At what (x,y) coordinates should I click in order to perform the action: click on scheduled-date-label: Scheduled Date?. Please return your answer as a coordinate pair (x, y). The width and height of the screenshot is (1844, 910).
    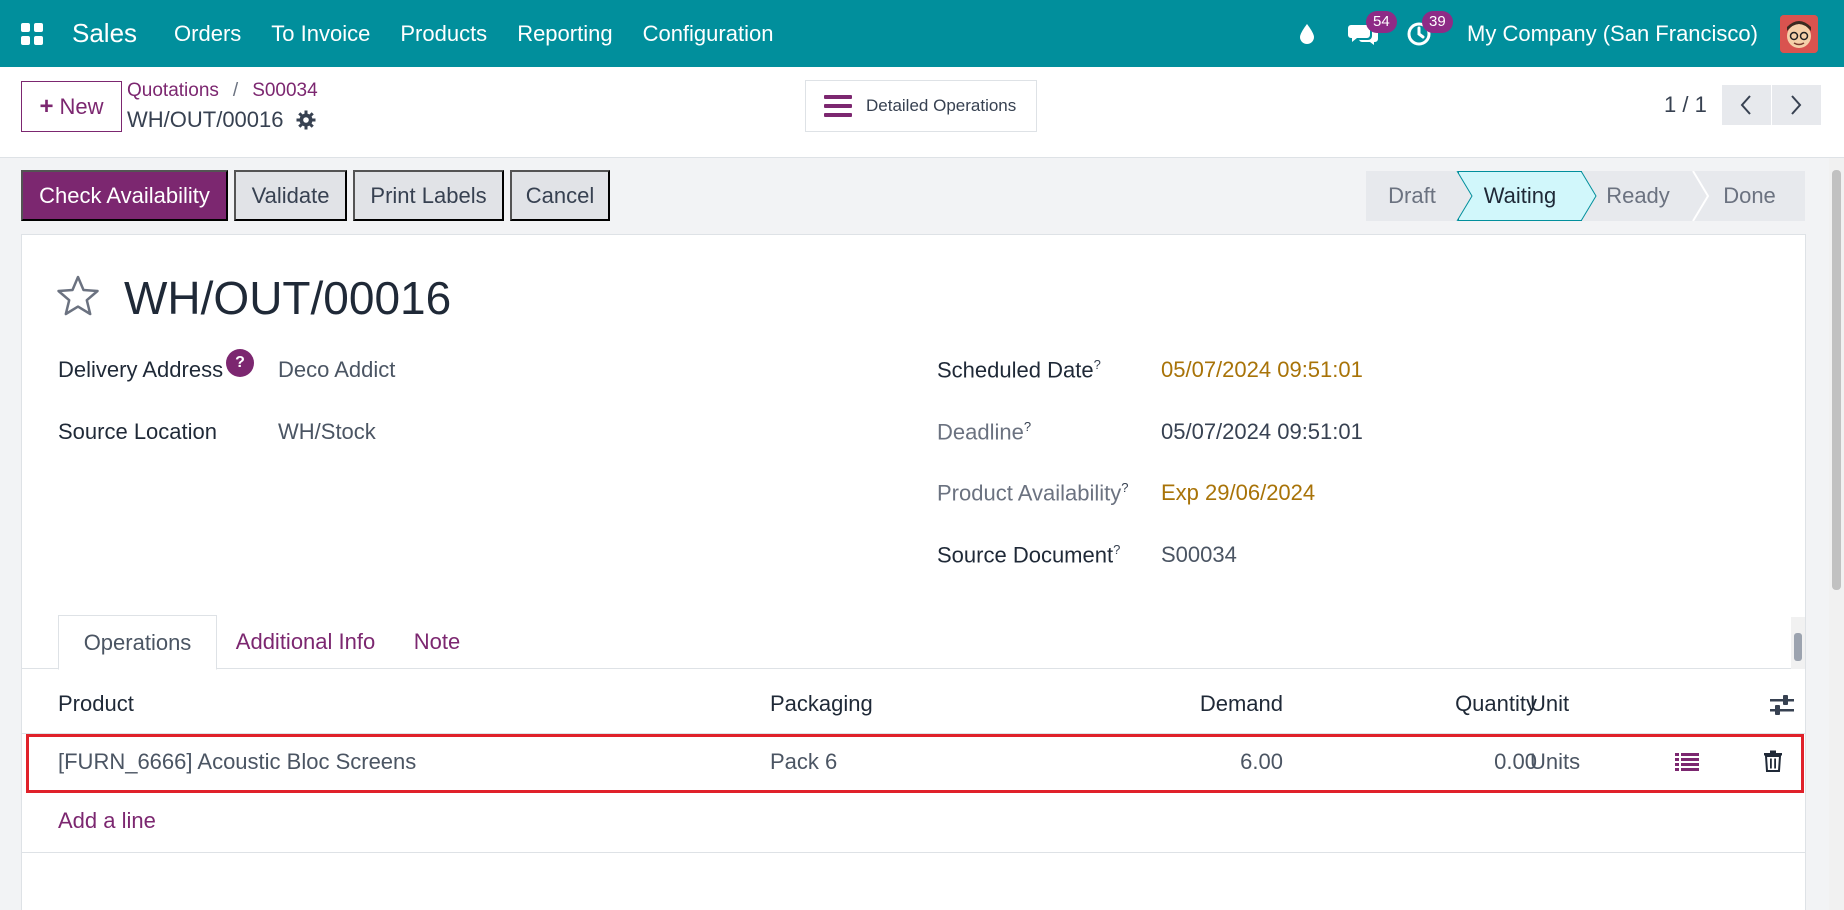
    Looking at the image, I should click on (1019, 370).